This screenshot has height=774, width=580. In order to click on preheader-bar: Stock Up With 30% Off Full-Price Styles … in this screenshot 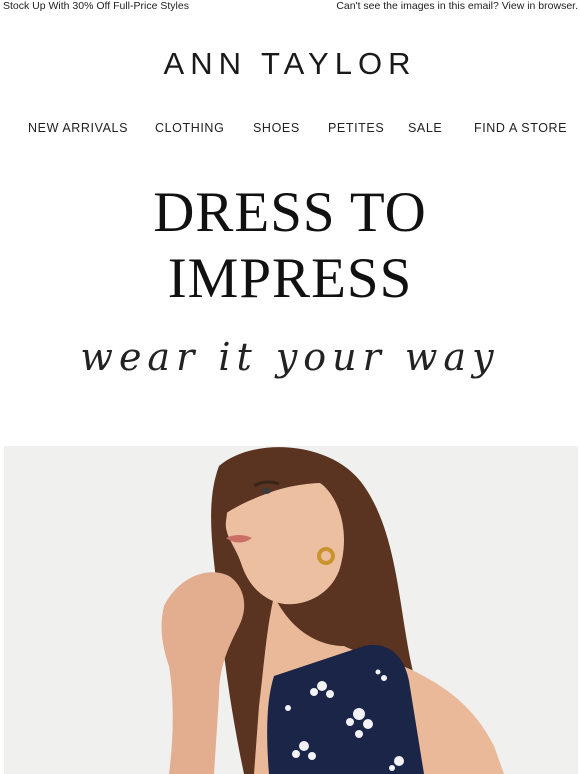, I will do `click(290, 7)`.